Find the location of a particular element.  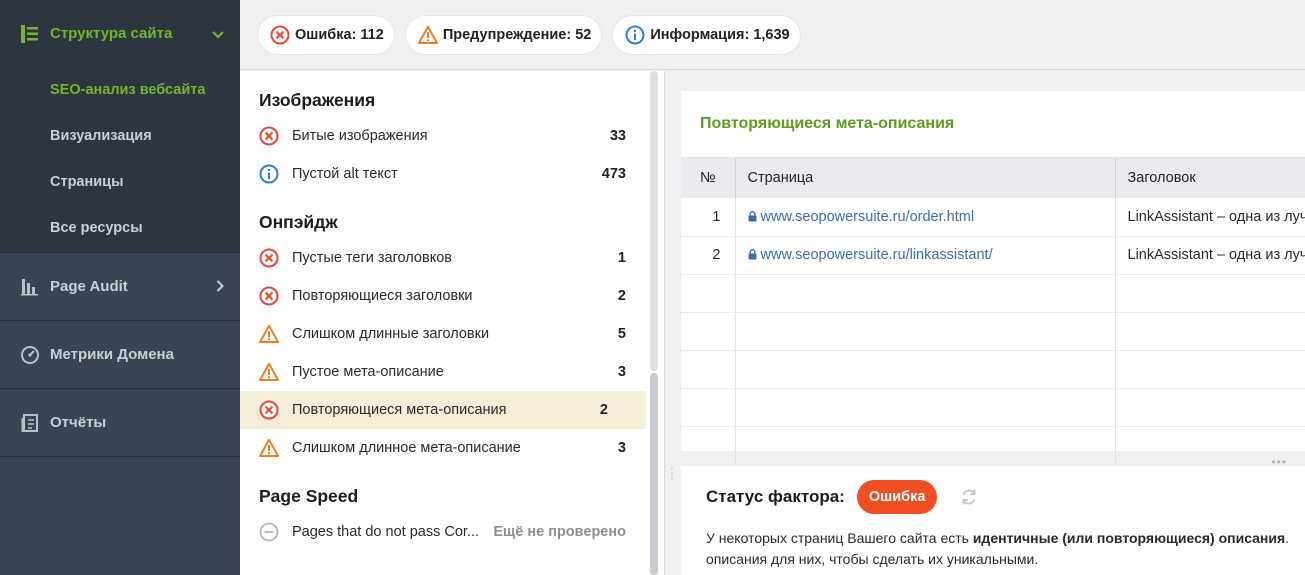

factor-row: Повторяющиеся заголовки 2 is located at coordinates (452, 296).